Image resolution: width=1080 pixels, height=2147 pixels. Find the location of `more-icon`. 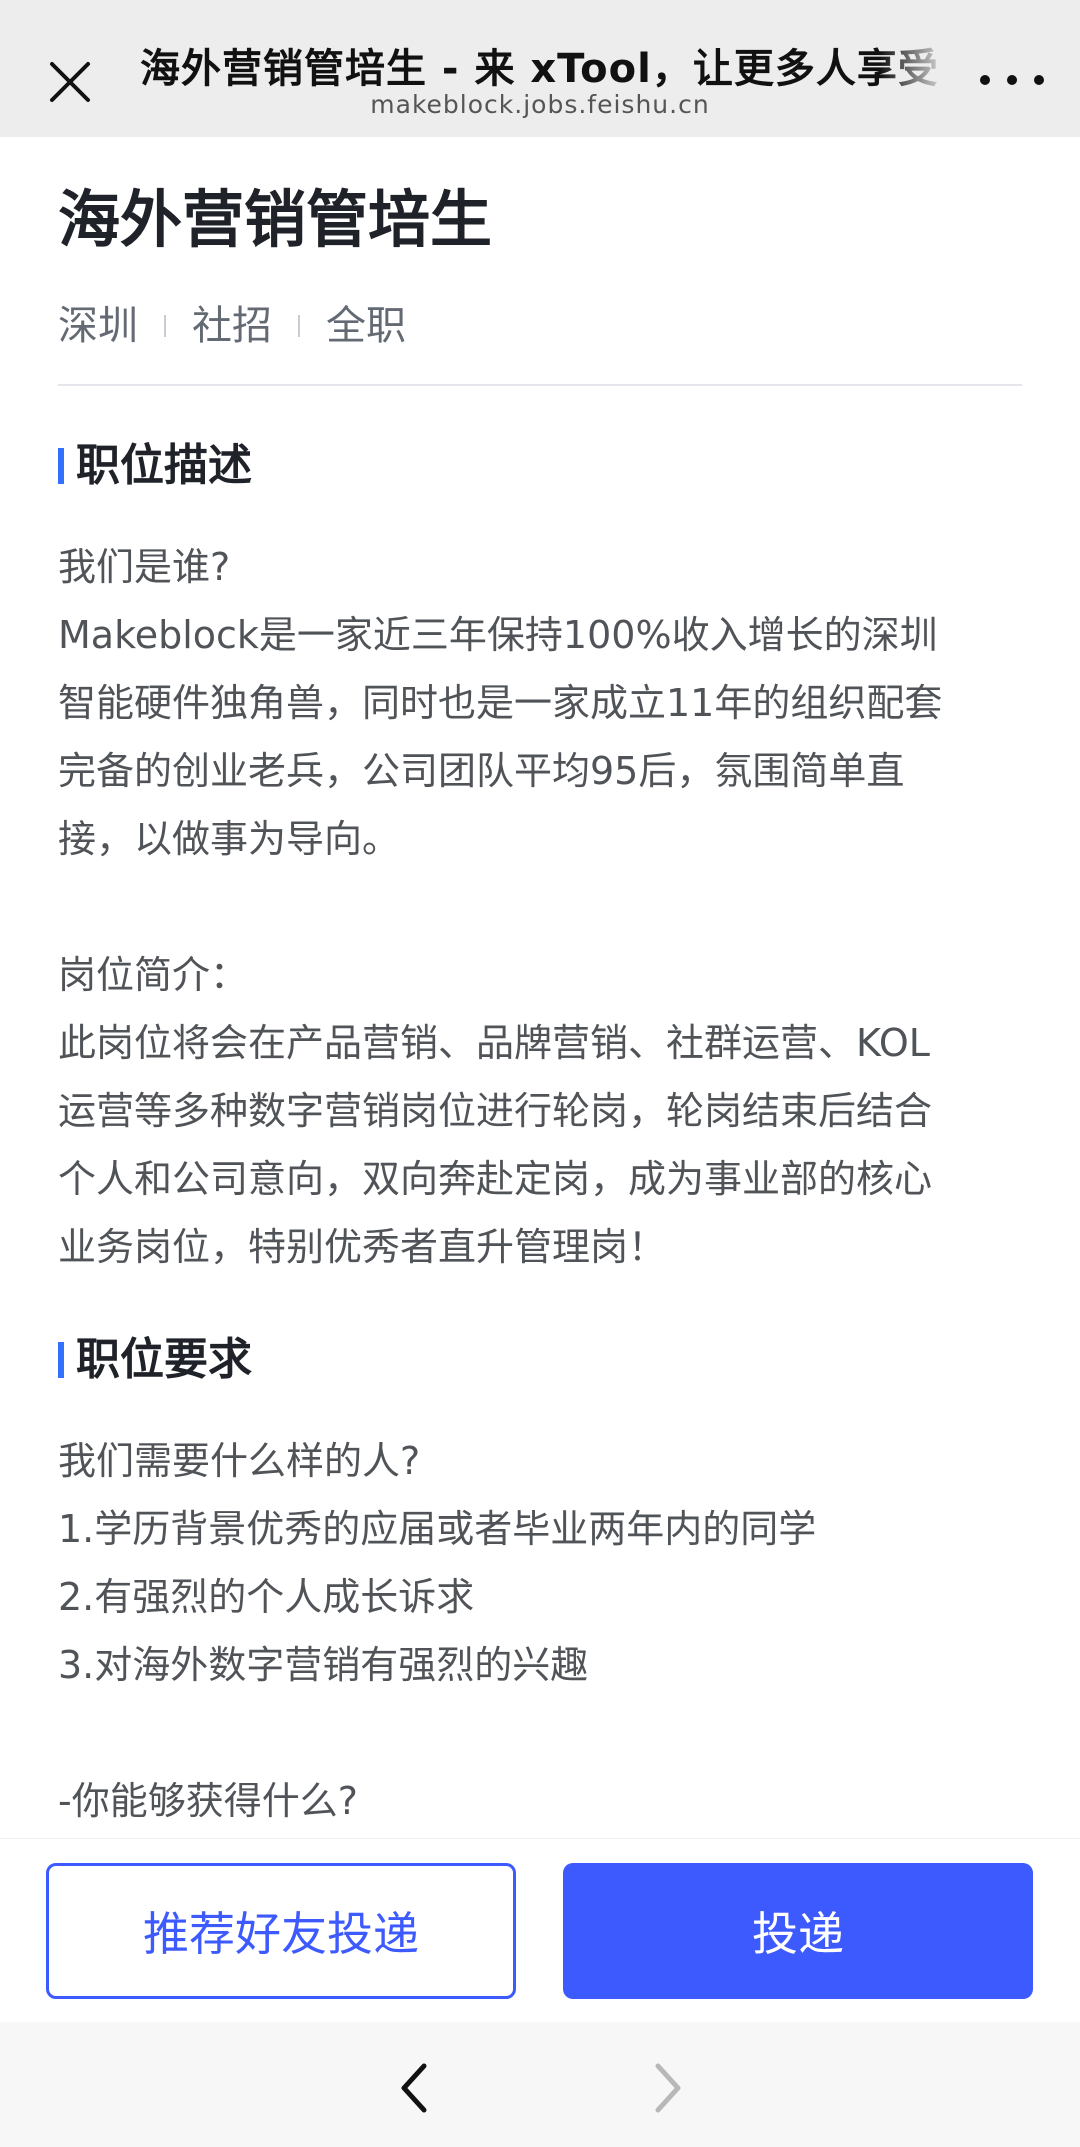

more-icon is located at coordinates (1012, 80).